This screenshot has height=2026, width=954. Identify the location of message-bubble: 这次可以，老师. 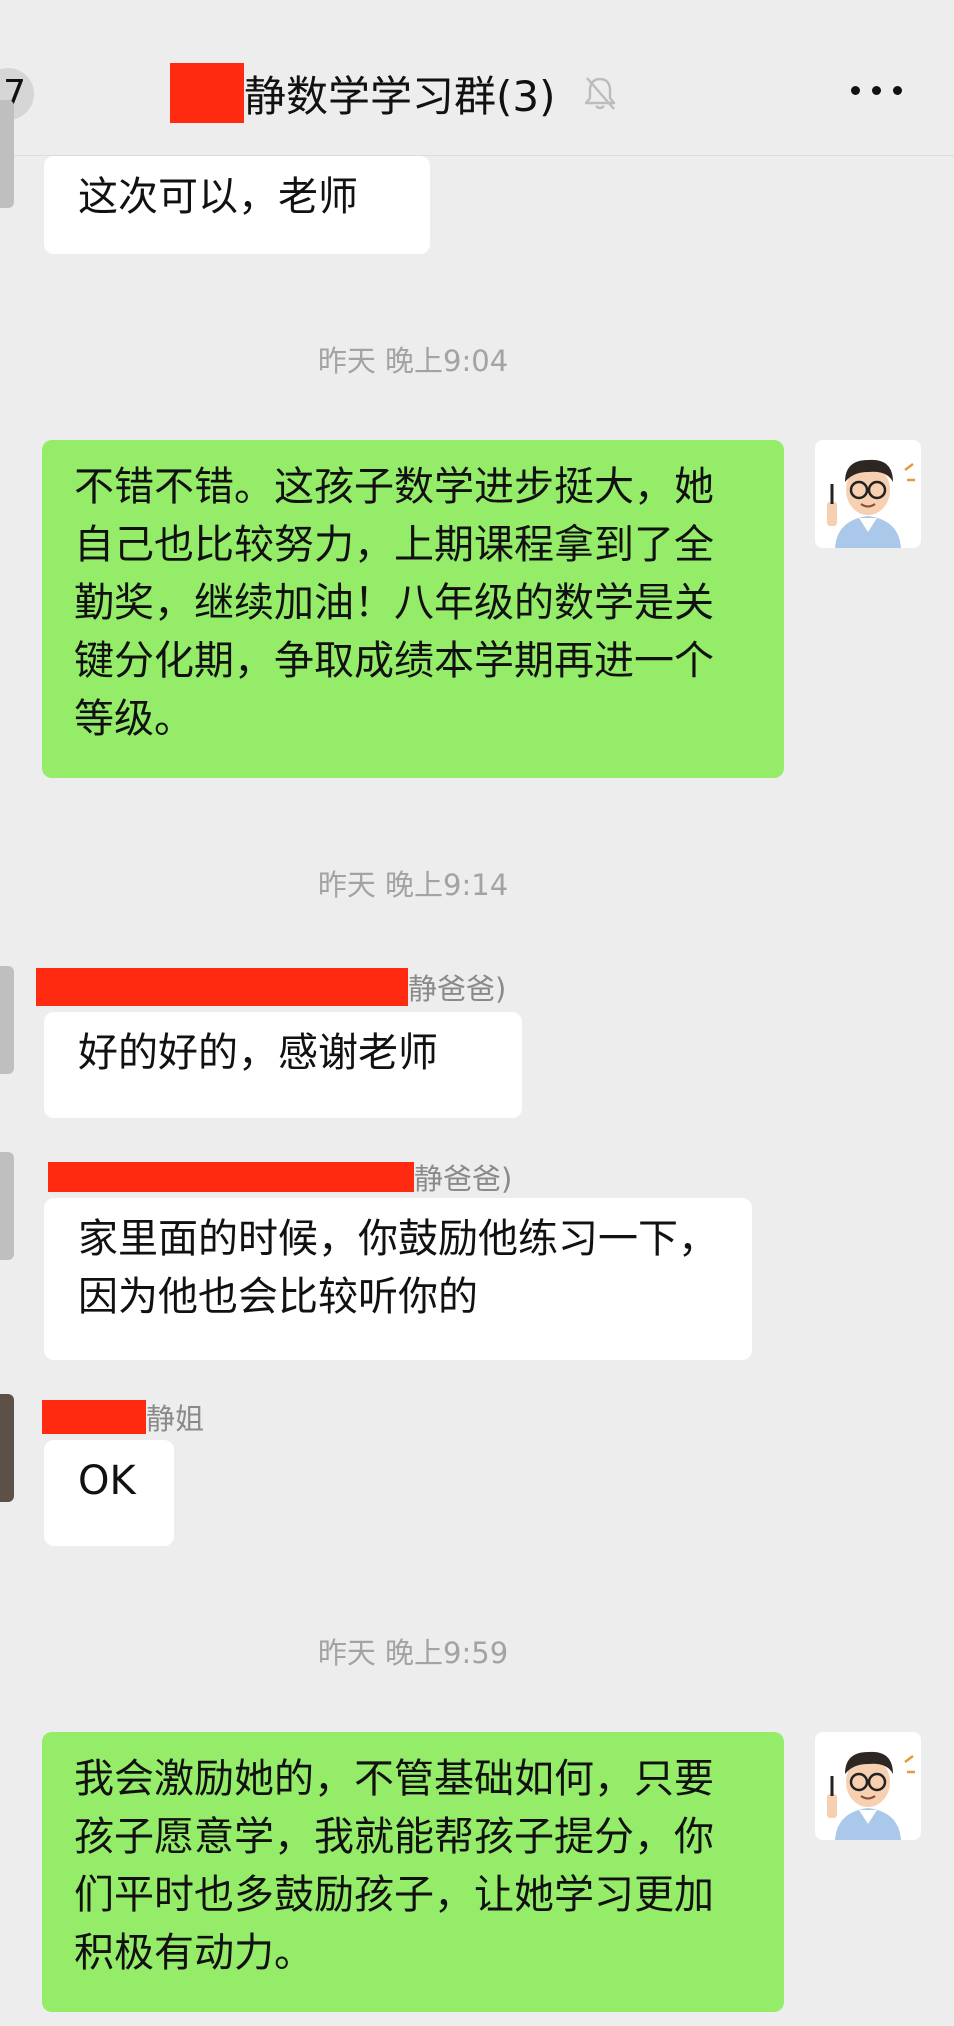
(237, 205).